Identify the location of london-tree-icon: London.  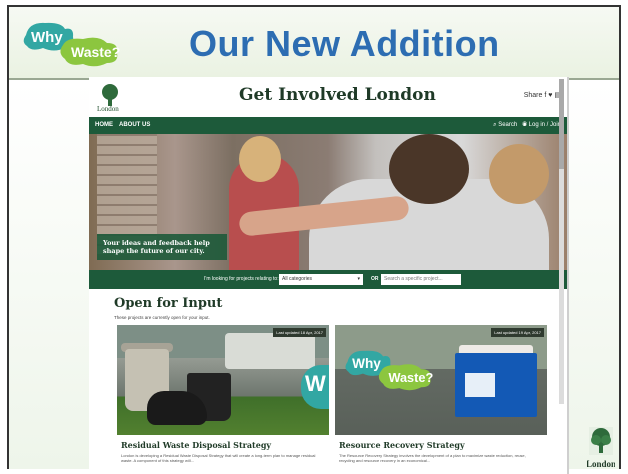
(601, 448).